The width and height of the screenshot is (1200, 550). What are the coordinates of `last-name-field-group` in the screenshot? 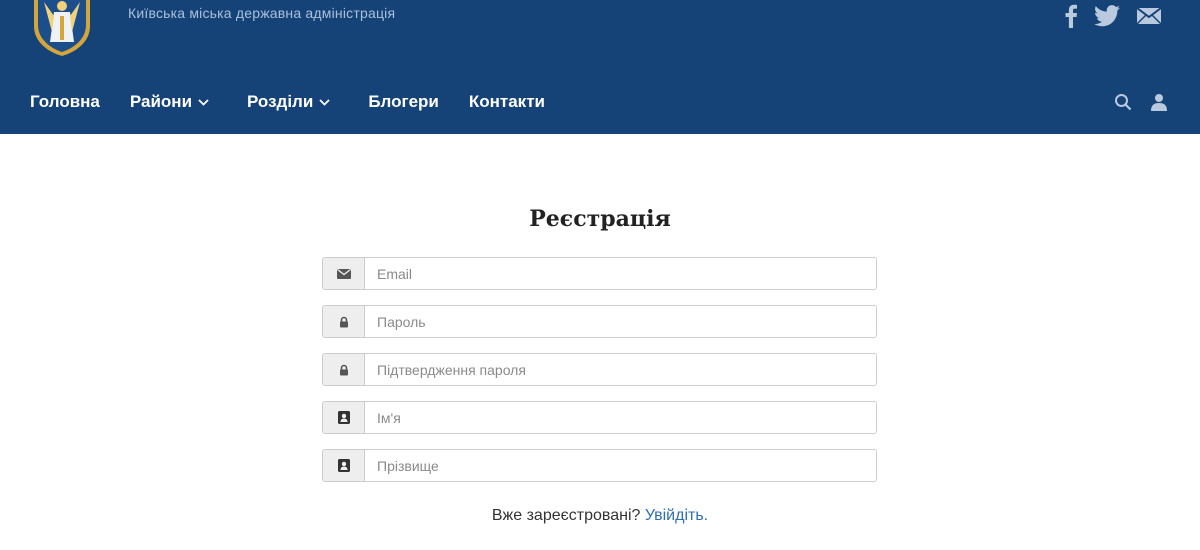 It's located at (599, 465).